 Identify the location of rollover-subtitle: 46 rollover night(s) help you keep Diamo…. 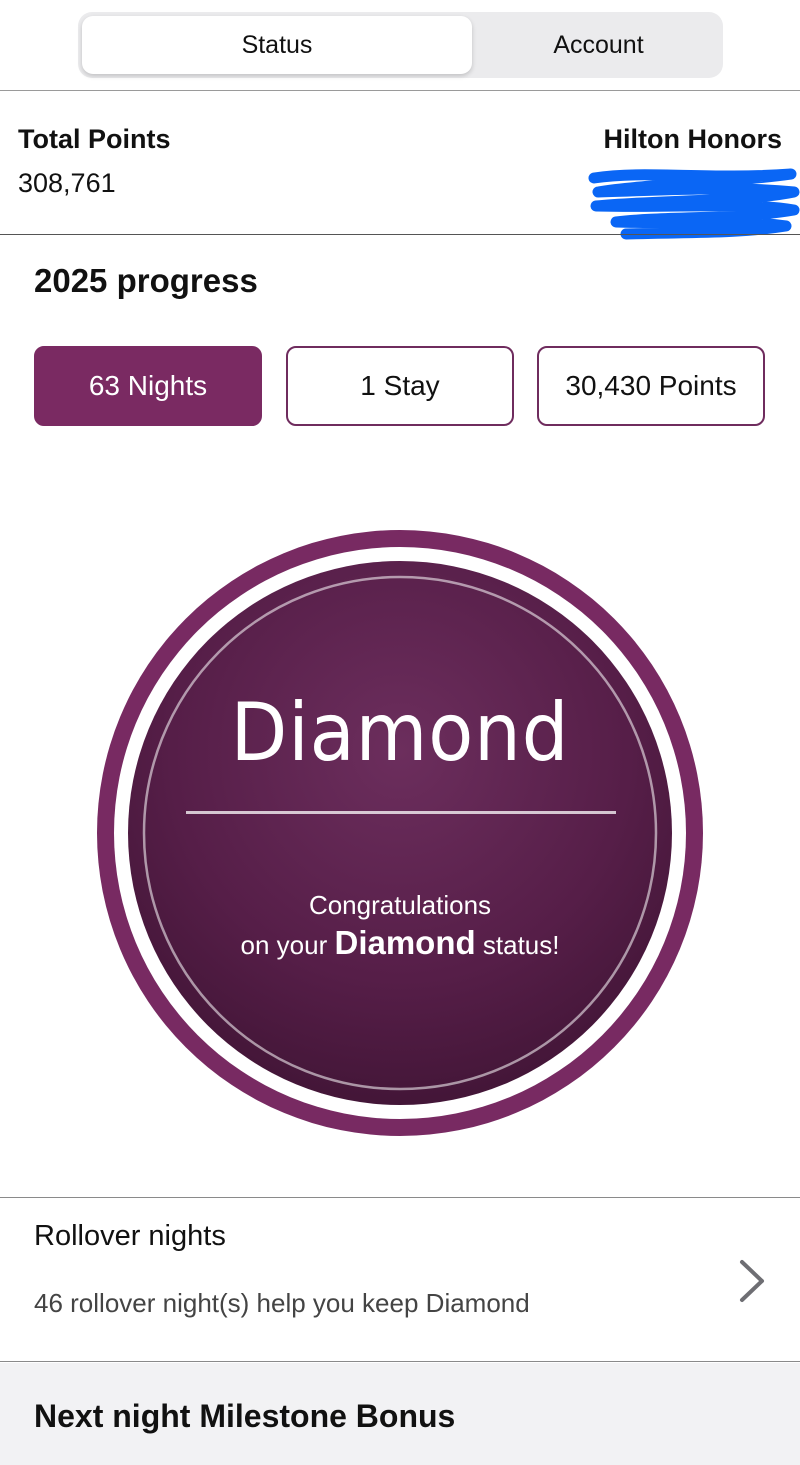
(282, 1303).